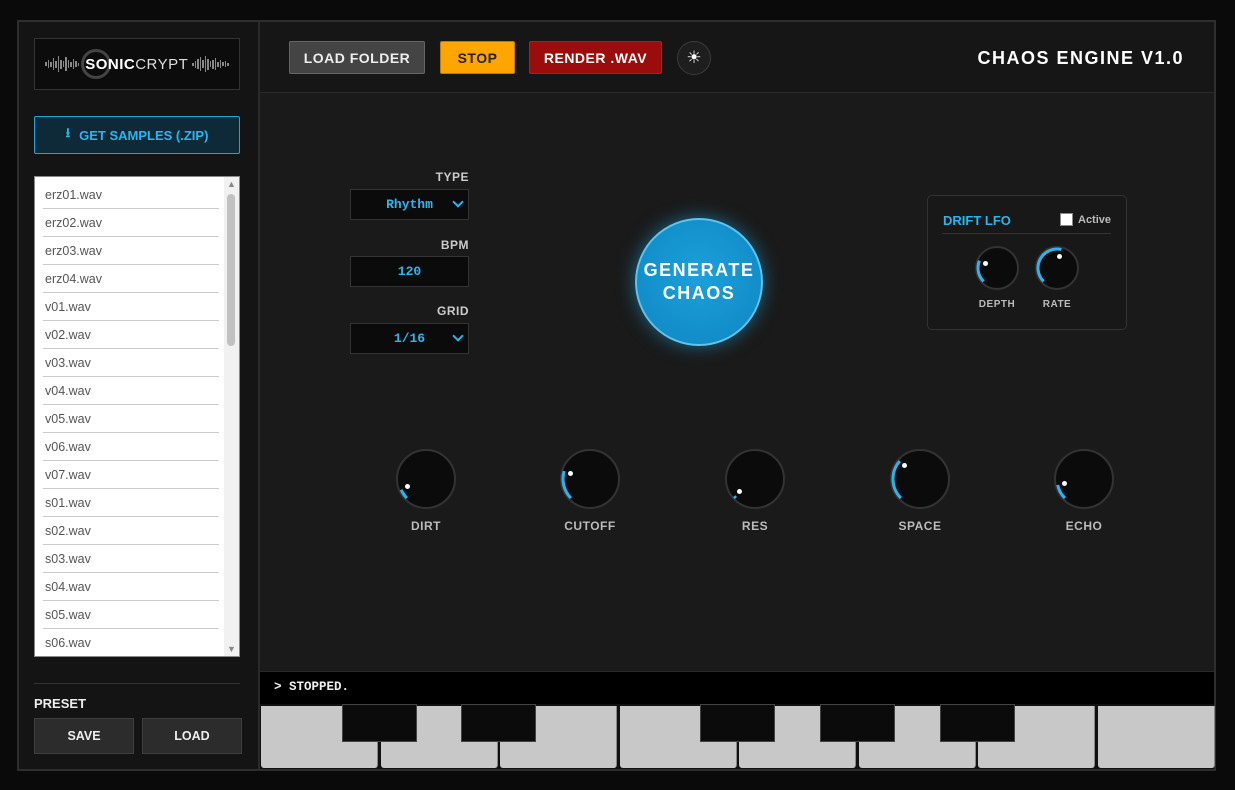 This screenshot has height=790, width=1235. I want to click on generate-line1: GENERATE, so click(699, 270).